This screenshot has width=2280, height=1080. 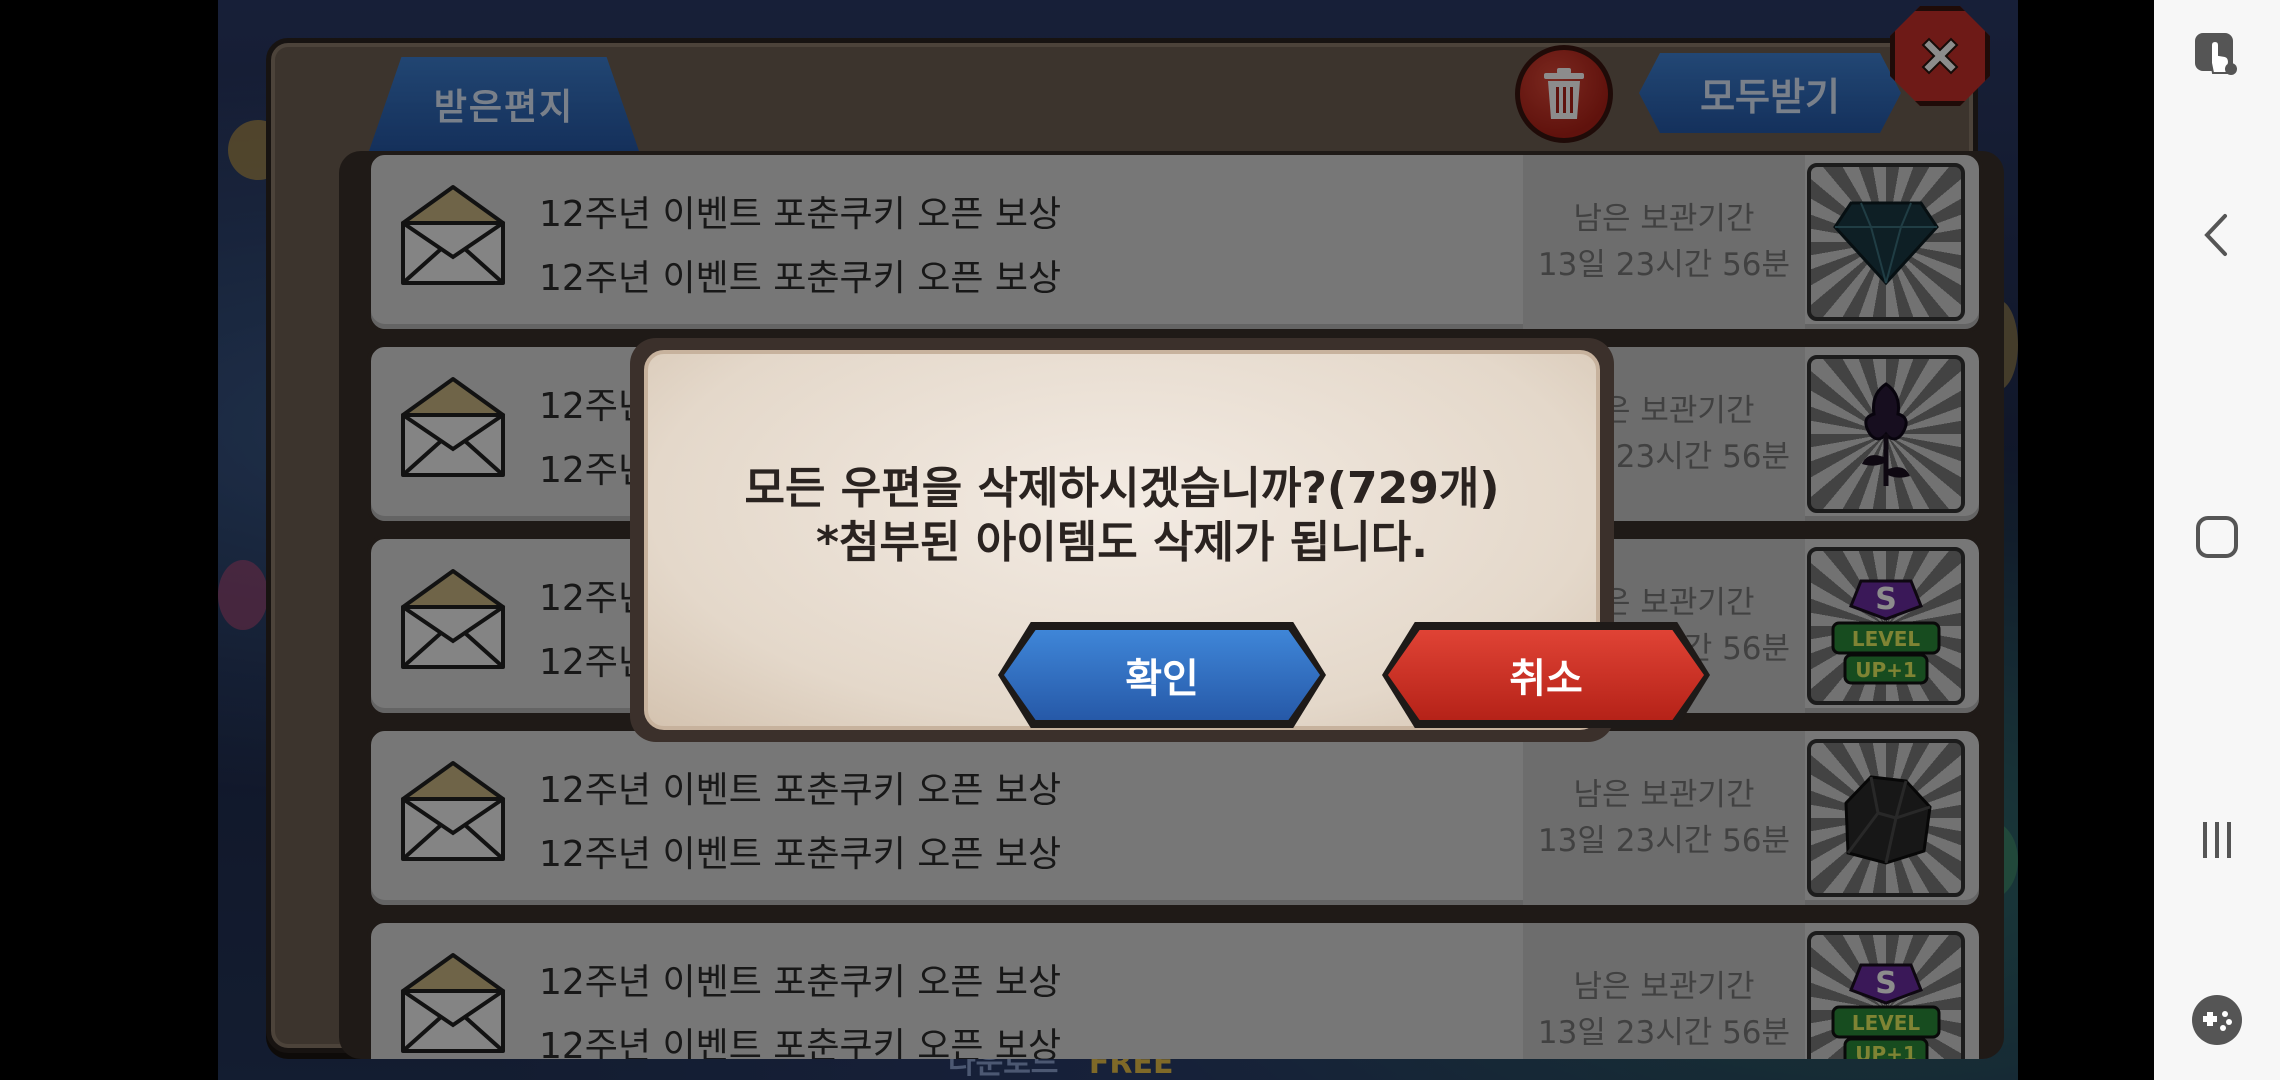 I want to click on touch-protection-icon, so click(x=2216, y=54).